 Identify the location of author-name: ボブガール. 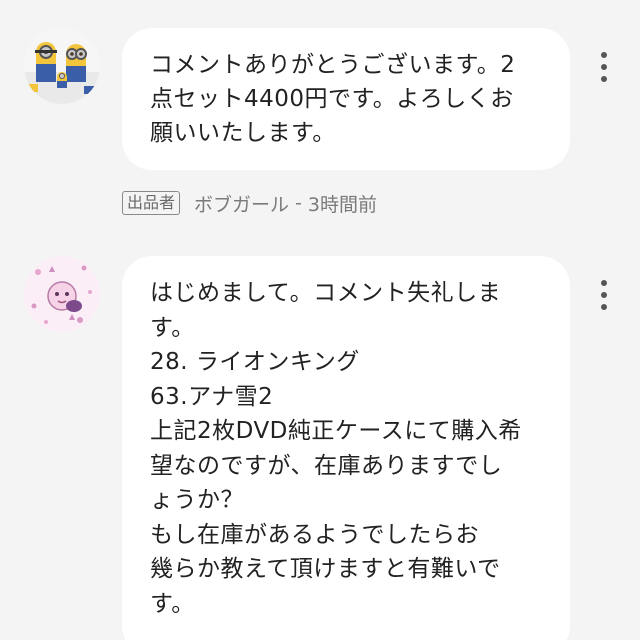
(241, 203).